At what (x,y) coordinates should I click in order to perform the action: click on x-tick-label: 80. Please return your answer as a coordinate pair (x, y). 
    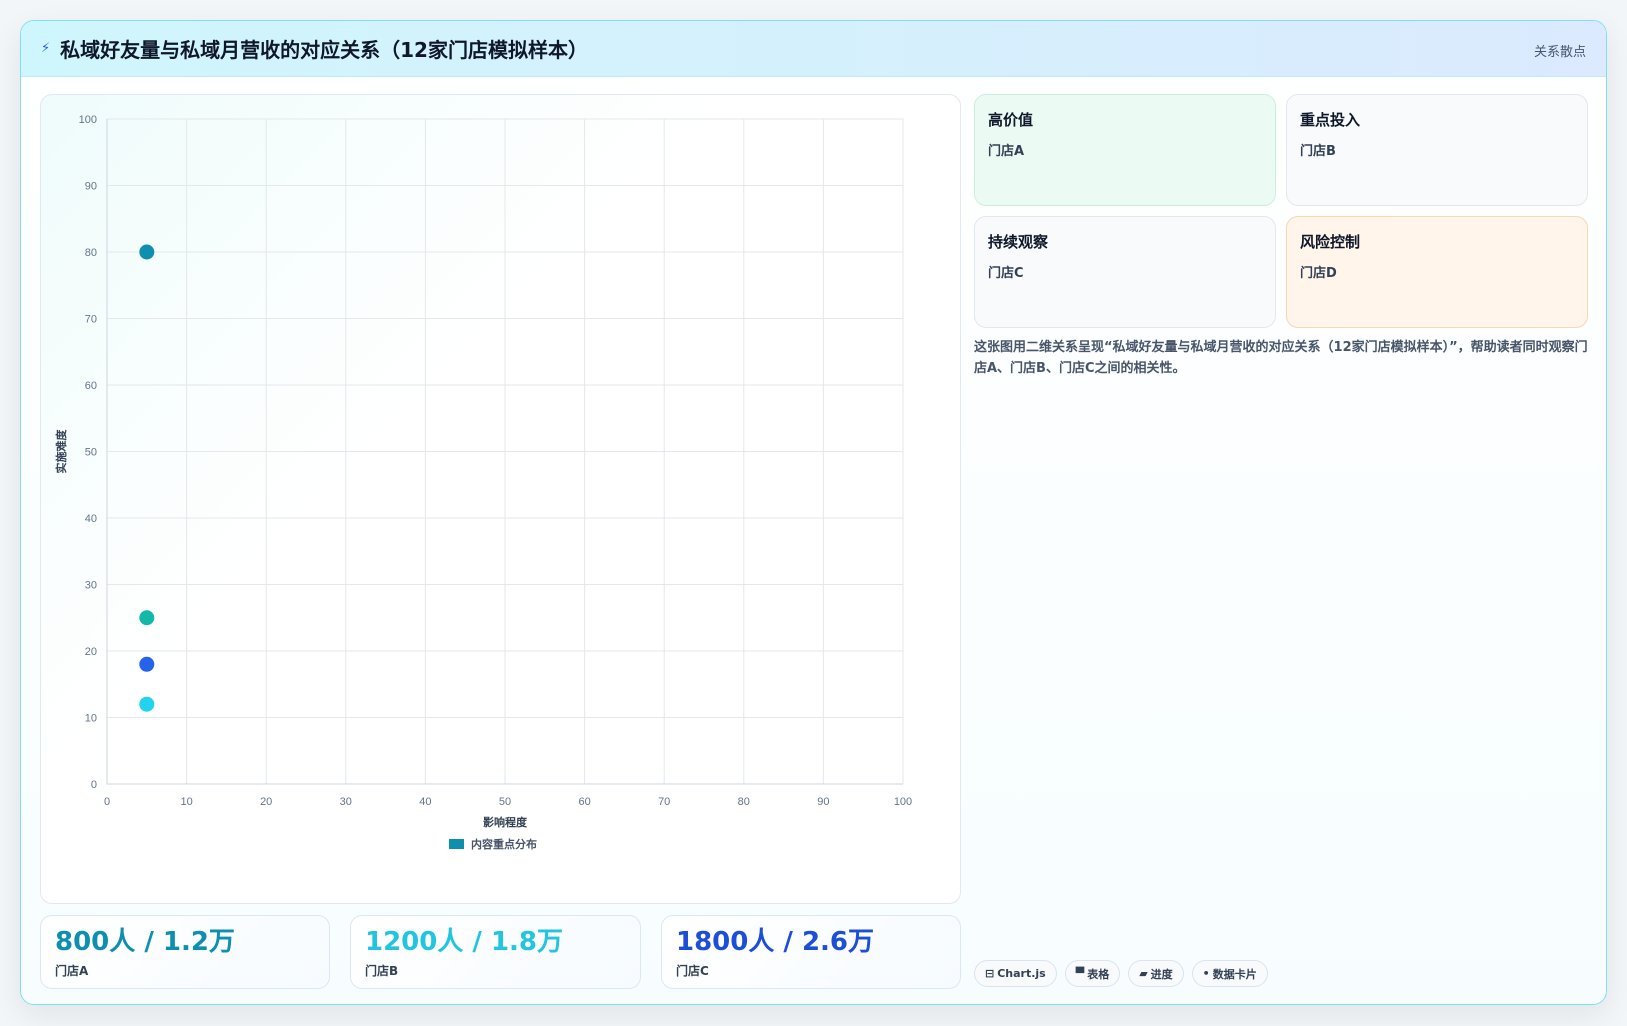
    Looking at the image, I should click on (744, 802).